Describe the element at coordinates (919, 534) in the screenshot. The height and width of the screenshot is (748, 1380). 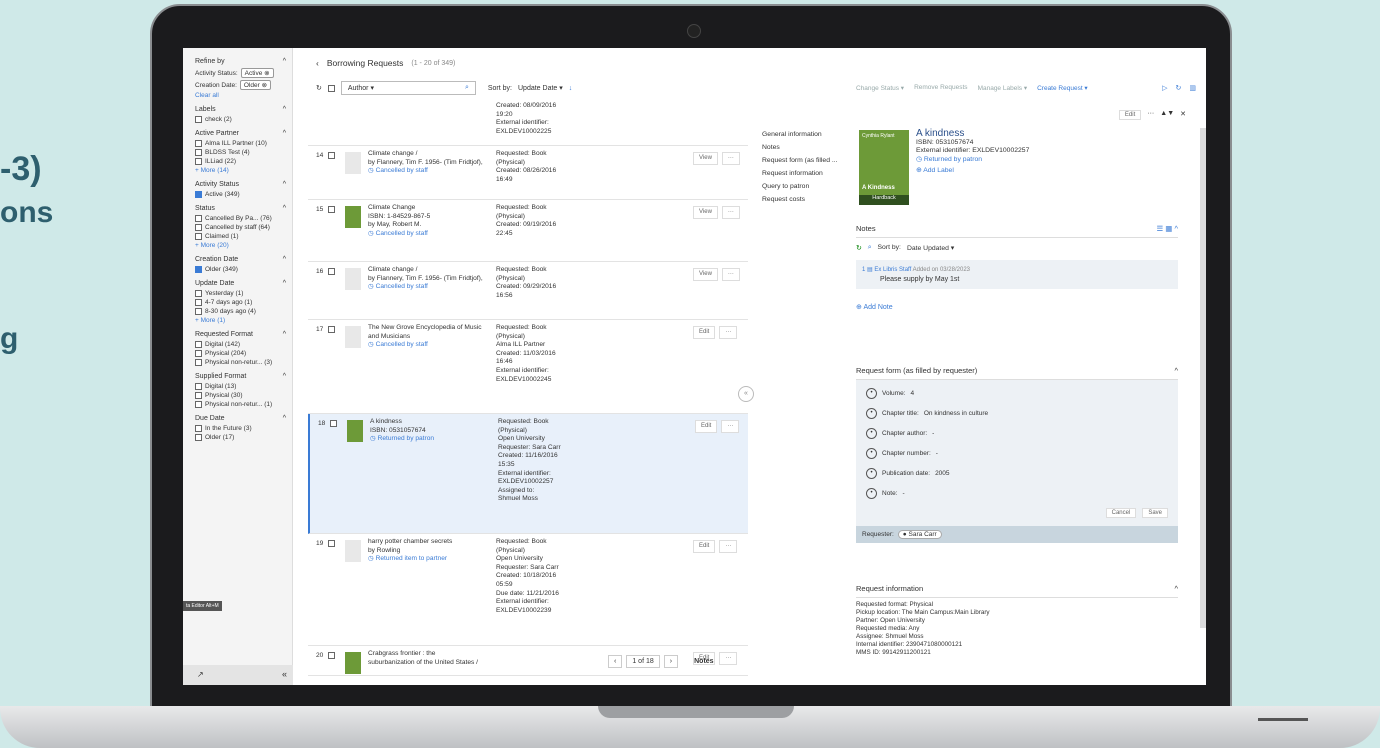
I see `requester-chip: ● Sara Carr` at that location.